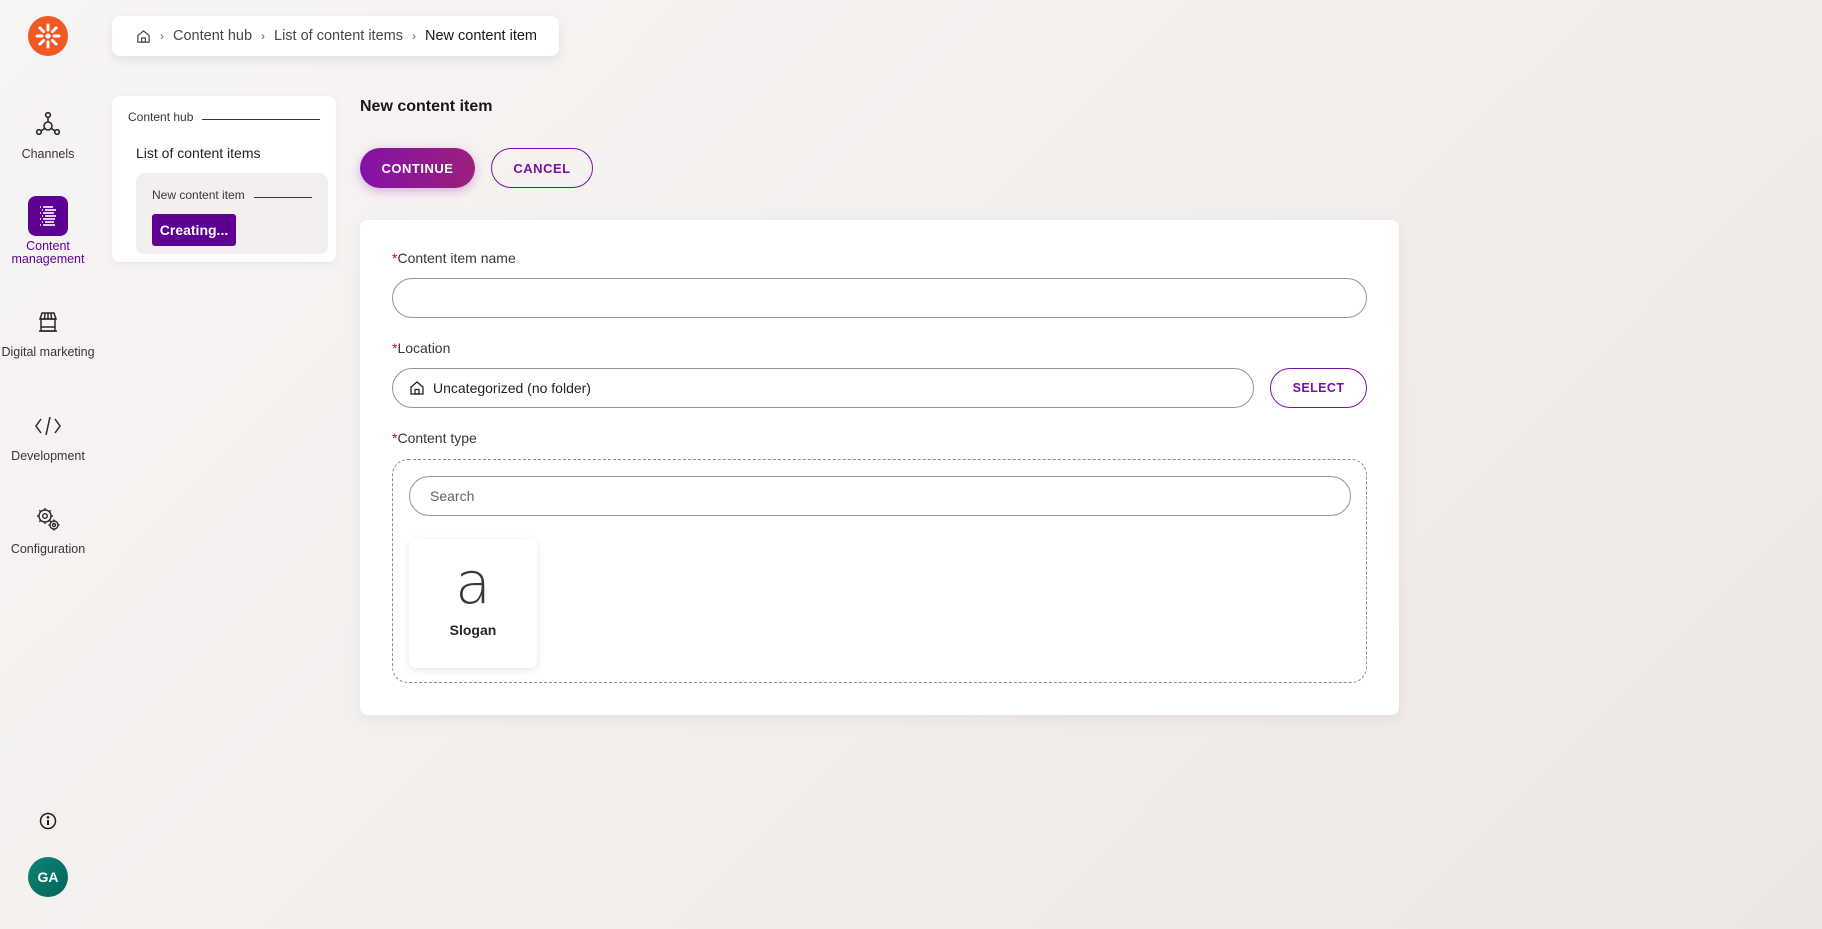 The image size is (1822, 929). Describe the element at coordinates (48, 456) in the screenshot. I see `rail-label: Development` at that location.